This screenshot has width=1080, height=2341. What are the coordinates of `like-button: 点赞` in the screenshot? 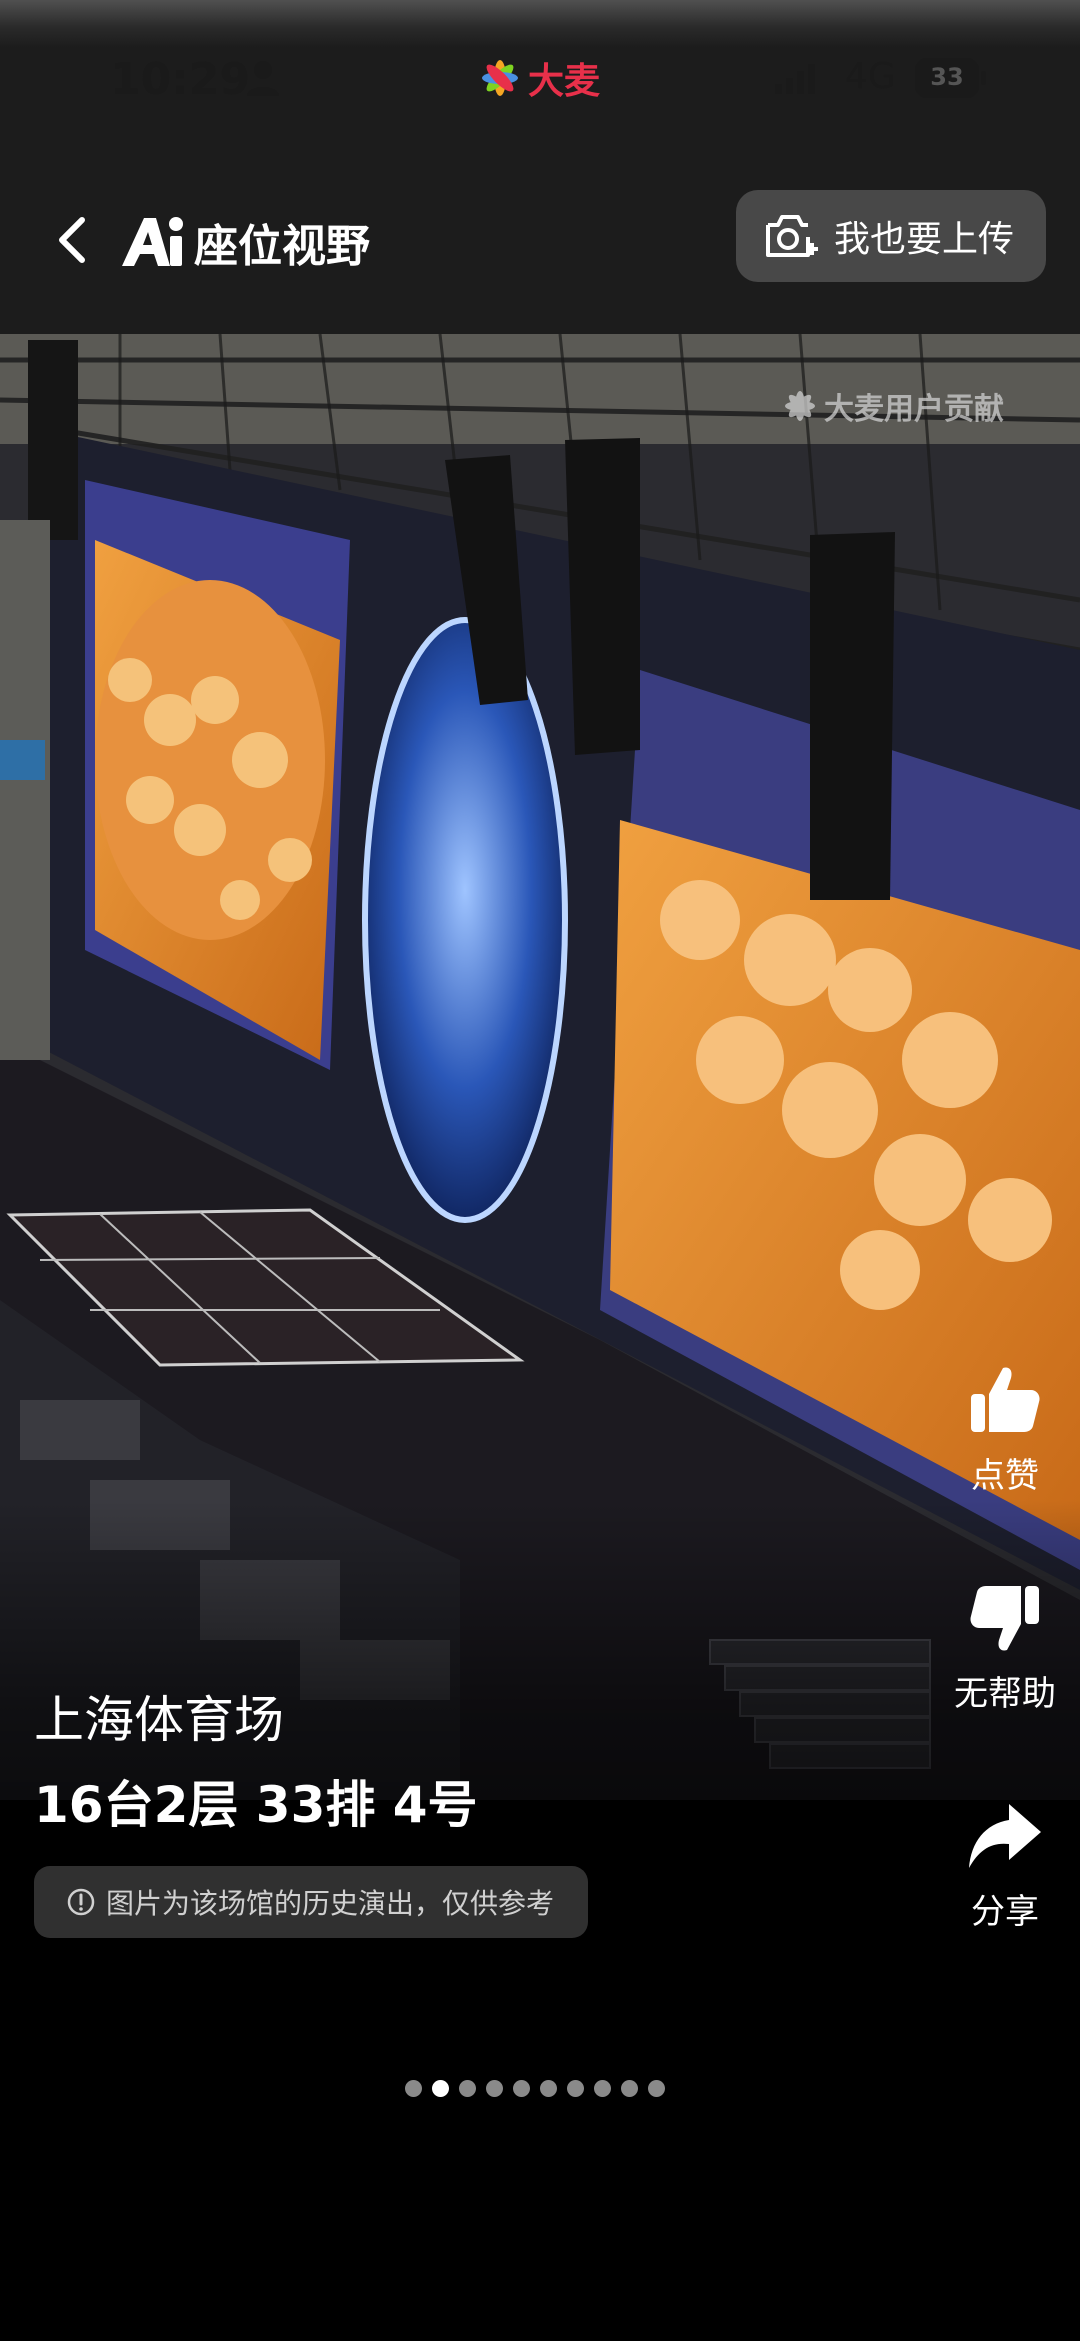 It's located at (1005, 1428).